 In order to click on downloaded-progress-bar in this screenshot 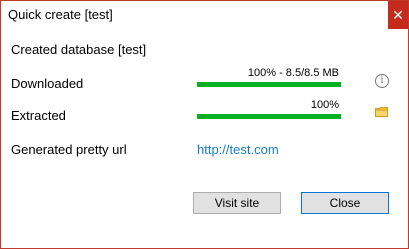, I will do `click(269, 84)`.